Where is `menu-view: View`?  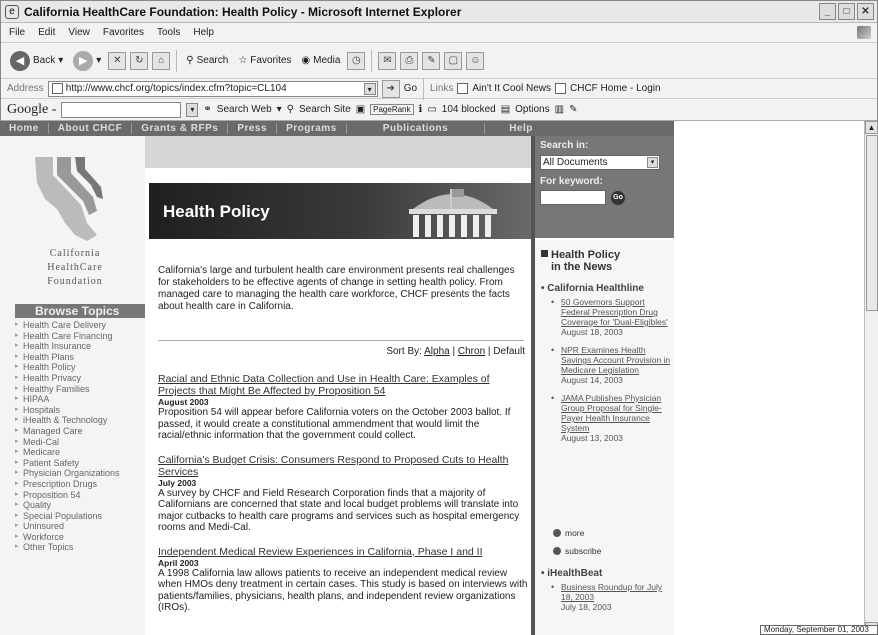 menu-view: View is located at coordinates (79, 32).